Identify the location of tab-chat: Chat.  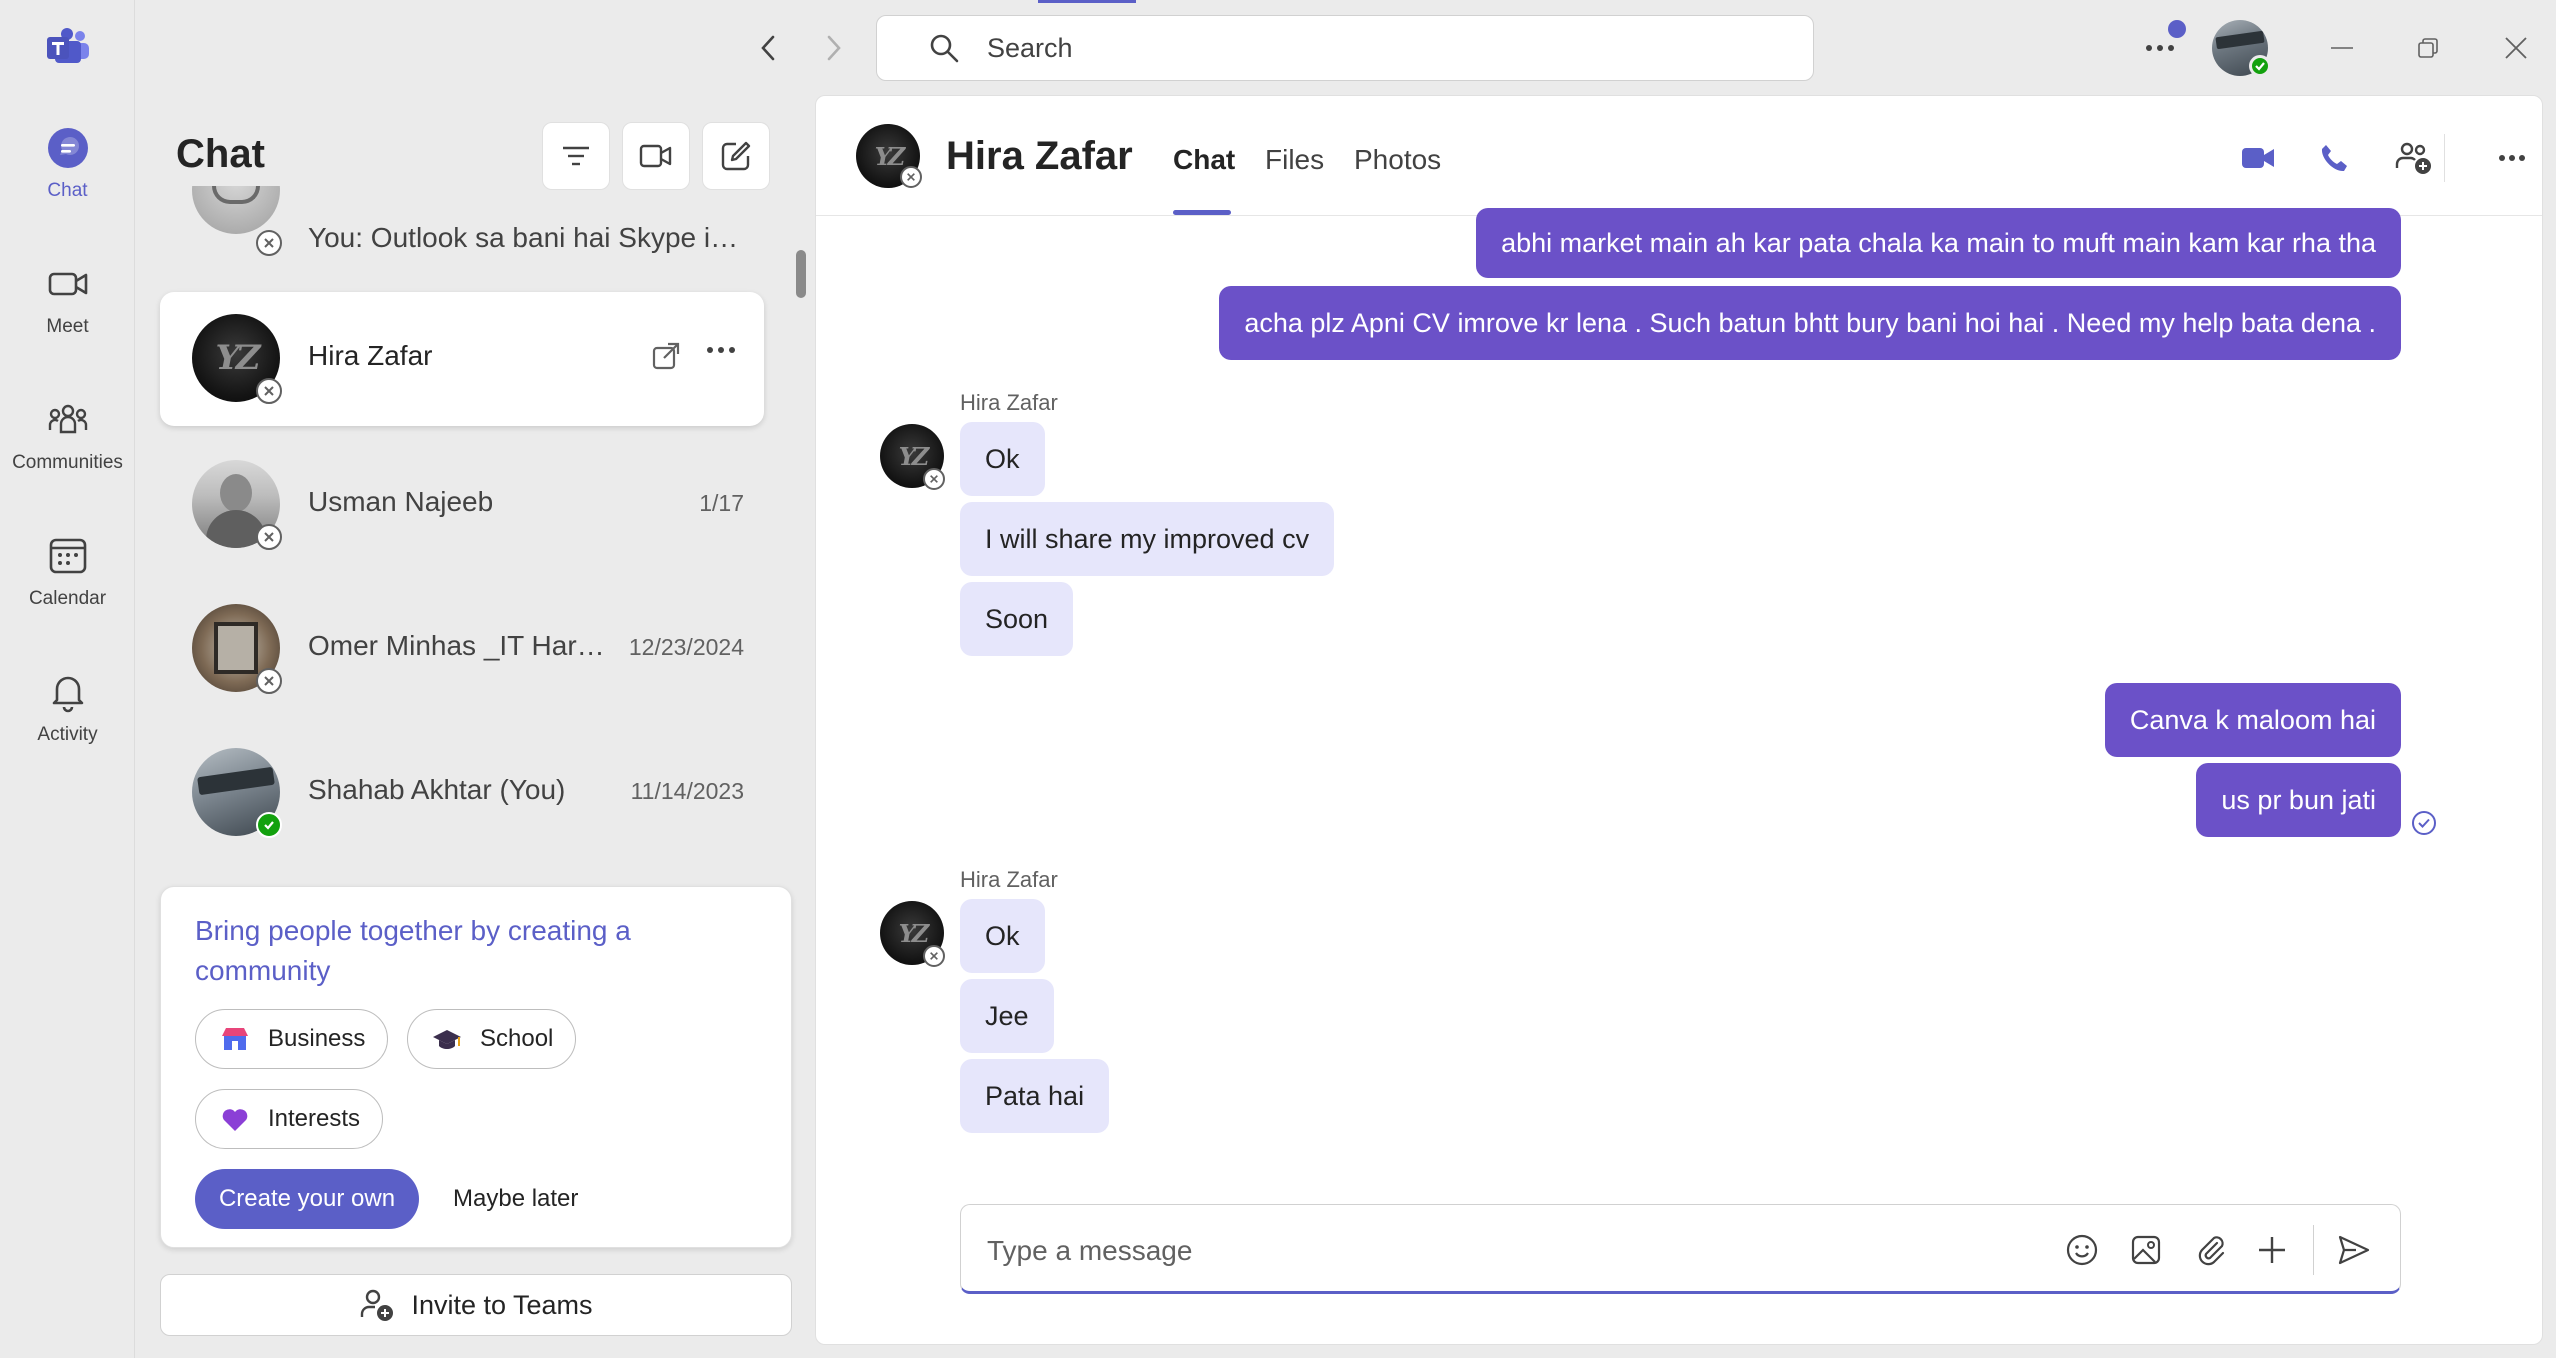
(1204, 160).